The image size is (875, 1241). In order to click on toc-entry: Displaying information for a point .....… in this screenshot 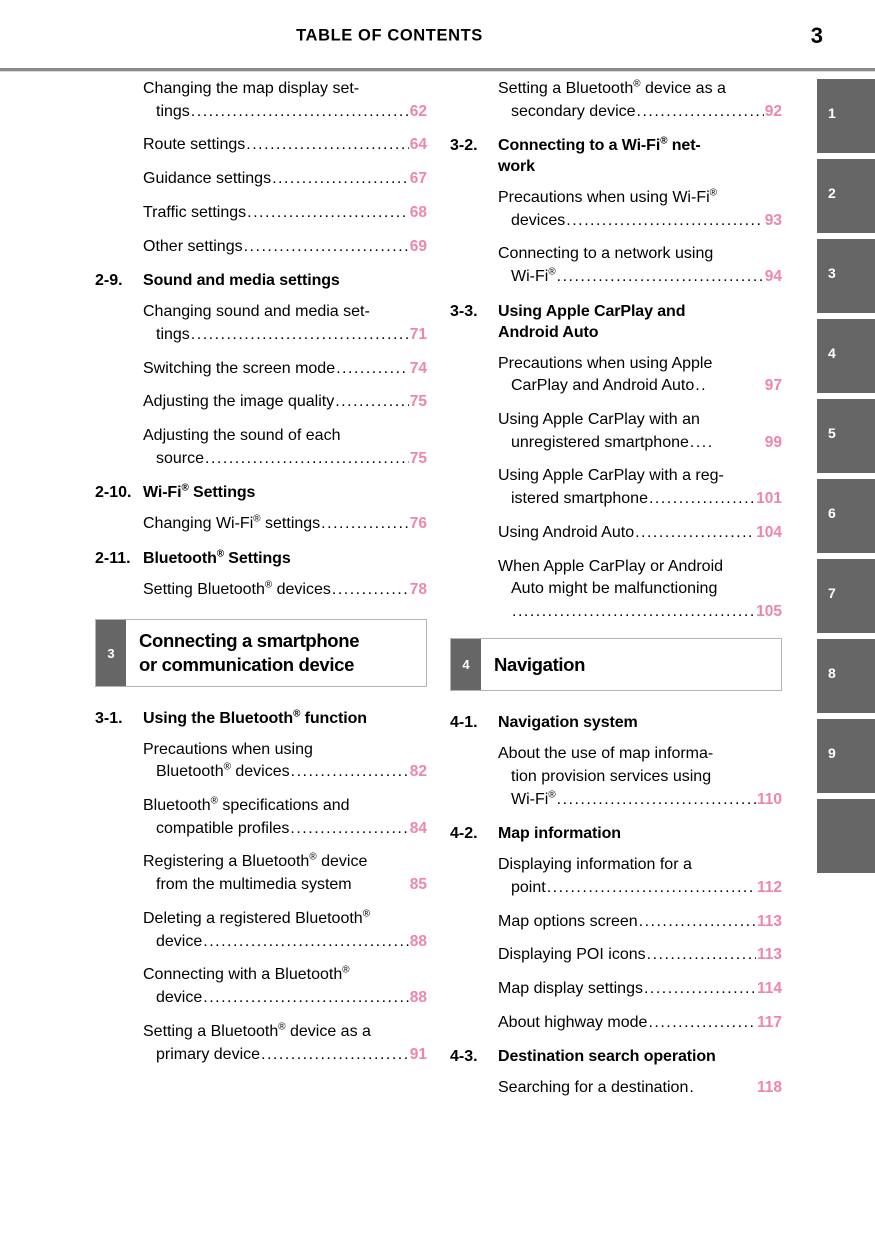, I will do `click(640, 876)`.